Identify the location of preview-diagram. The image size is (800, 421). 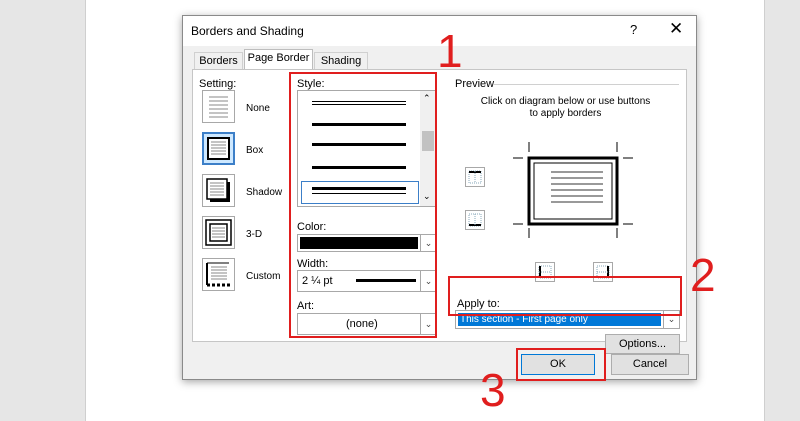
(573, 192).